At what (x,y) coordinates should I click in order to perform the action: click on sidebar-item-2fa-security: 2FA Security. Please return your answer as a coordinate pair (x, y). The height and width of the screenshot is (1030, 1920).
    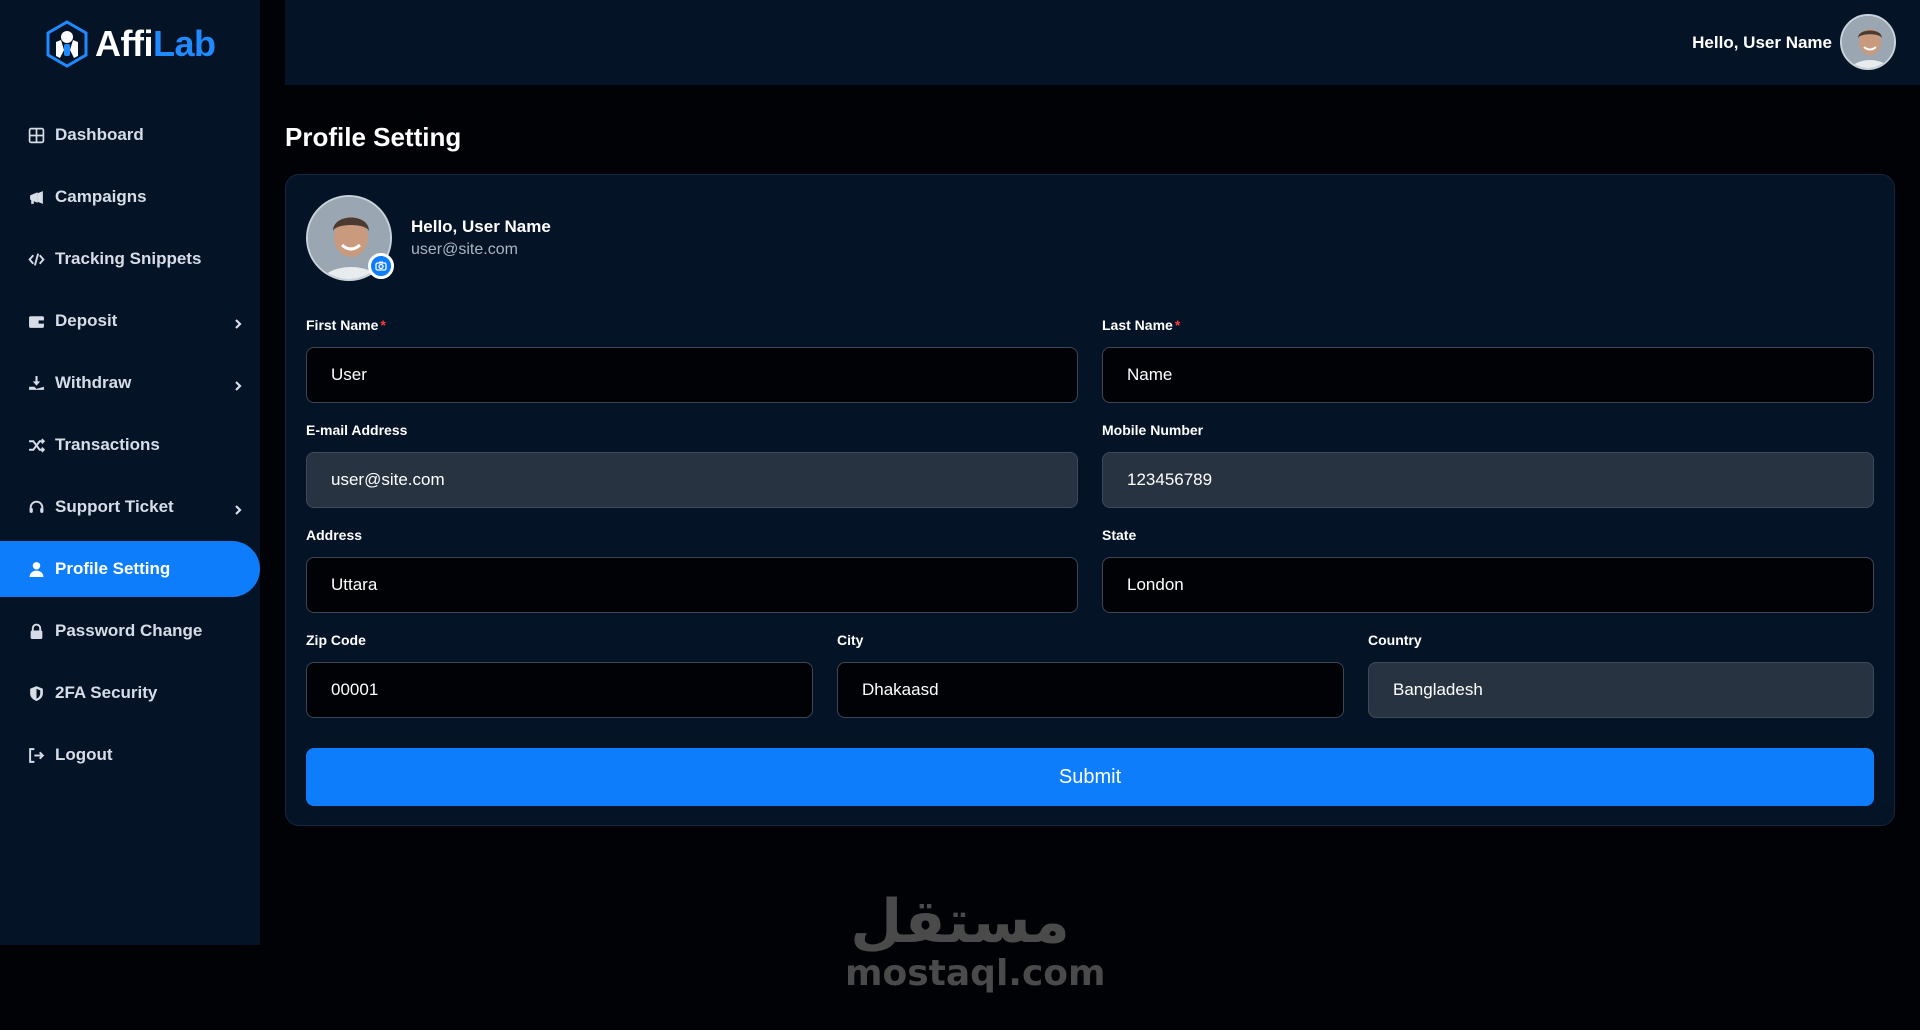
    Looking at the image, I should click on (130, 693).